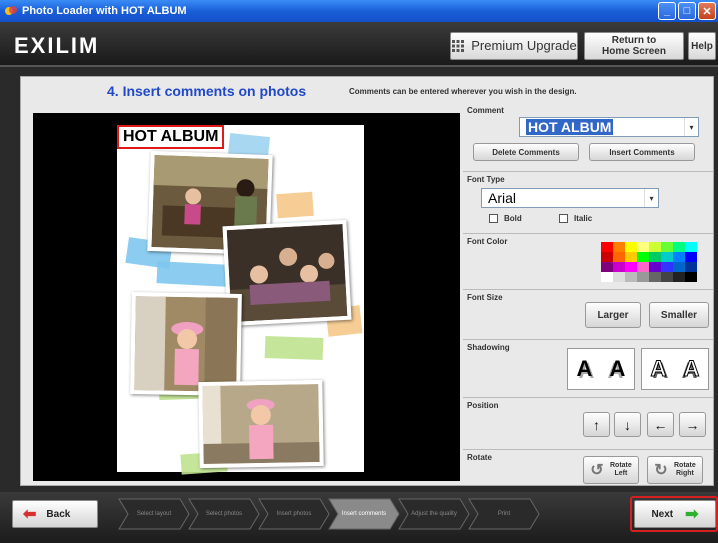 This screenshot has height=543, width=718. I want to click on arrow-up-icon: ↑, so click(596, 424).